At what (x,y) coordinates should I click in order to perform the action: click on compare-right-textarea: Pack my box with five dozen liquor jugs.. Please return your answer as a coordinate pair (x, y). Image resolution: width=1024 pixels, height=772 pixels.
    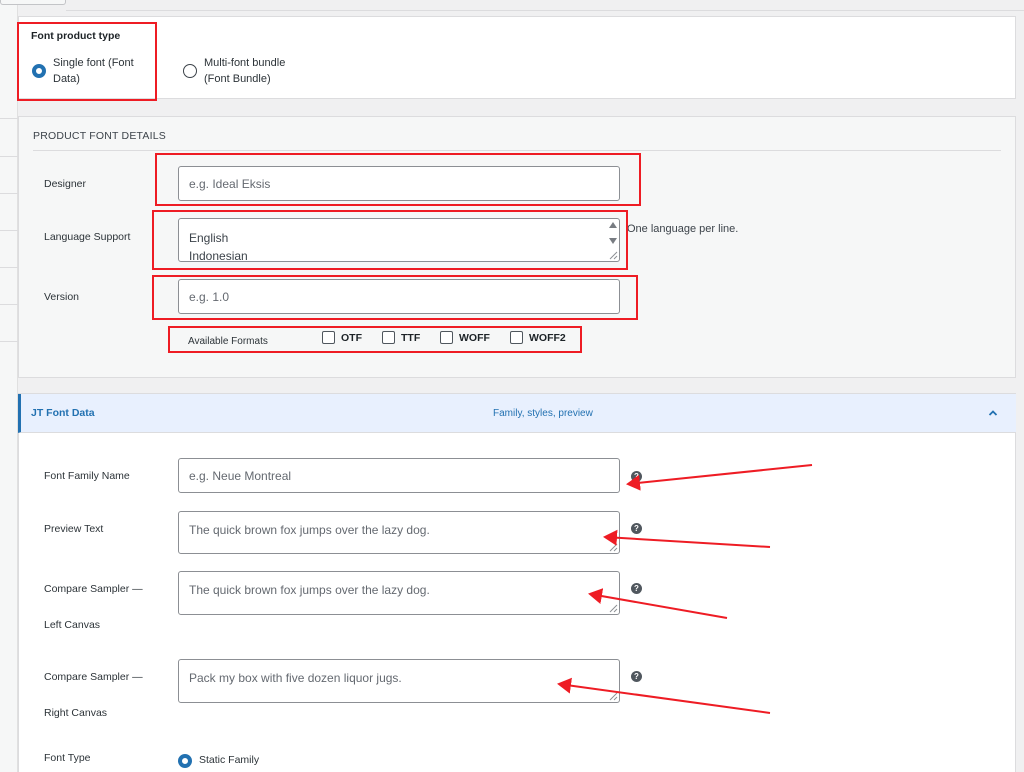
    Looking at the image, I should click on (399, 681).